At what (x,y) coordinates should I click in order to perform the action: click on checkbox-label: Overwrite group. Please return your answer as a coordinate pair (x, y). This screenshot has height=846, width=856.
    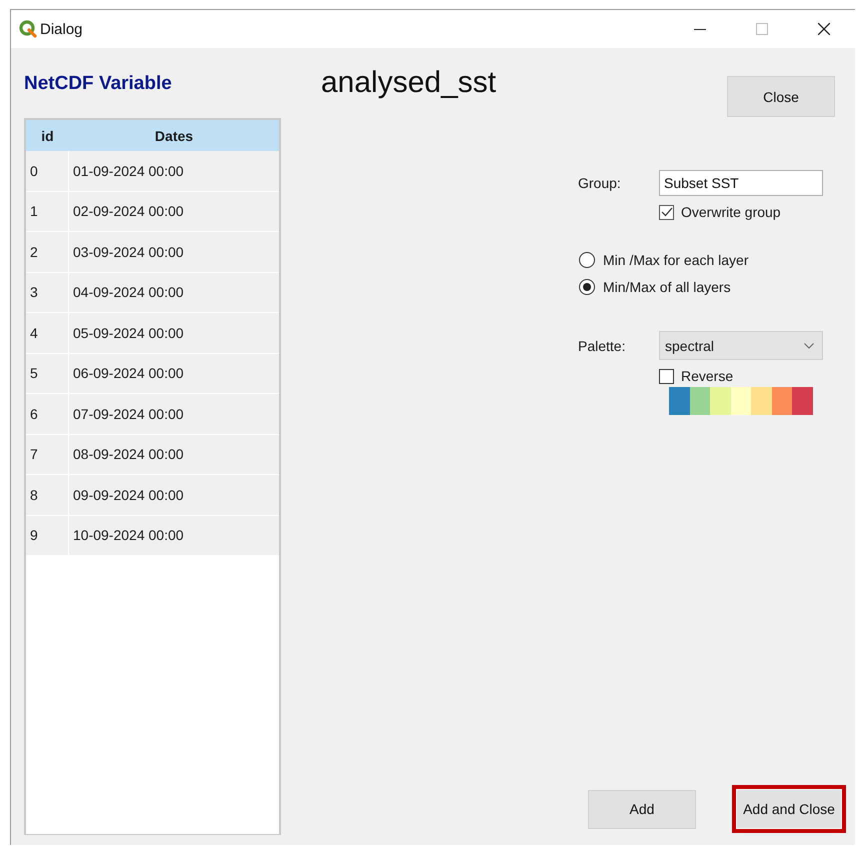
    Looking at the image, I should click on (731, 212).